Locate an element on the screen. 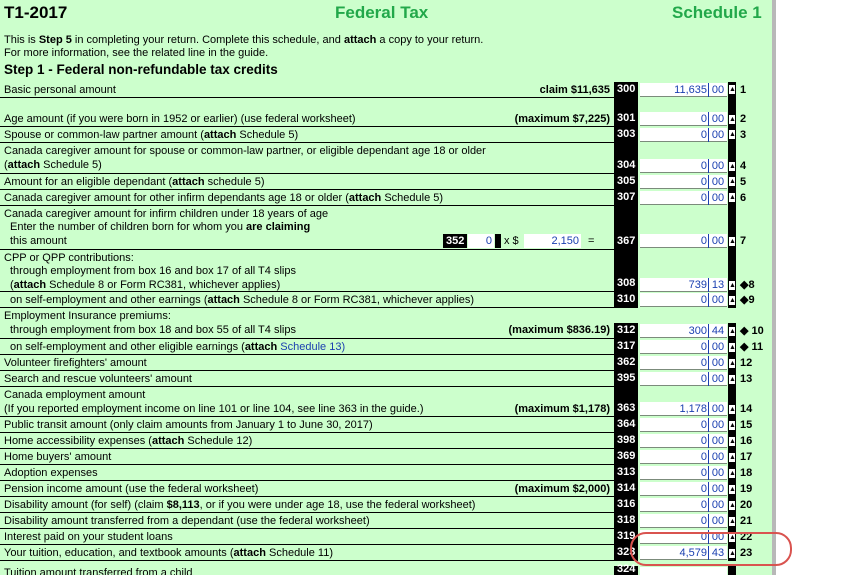 The width and height of the screenshot is (850, 575). line-18-input: 0 00 is located at coordinates (683, 473).